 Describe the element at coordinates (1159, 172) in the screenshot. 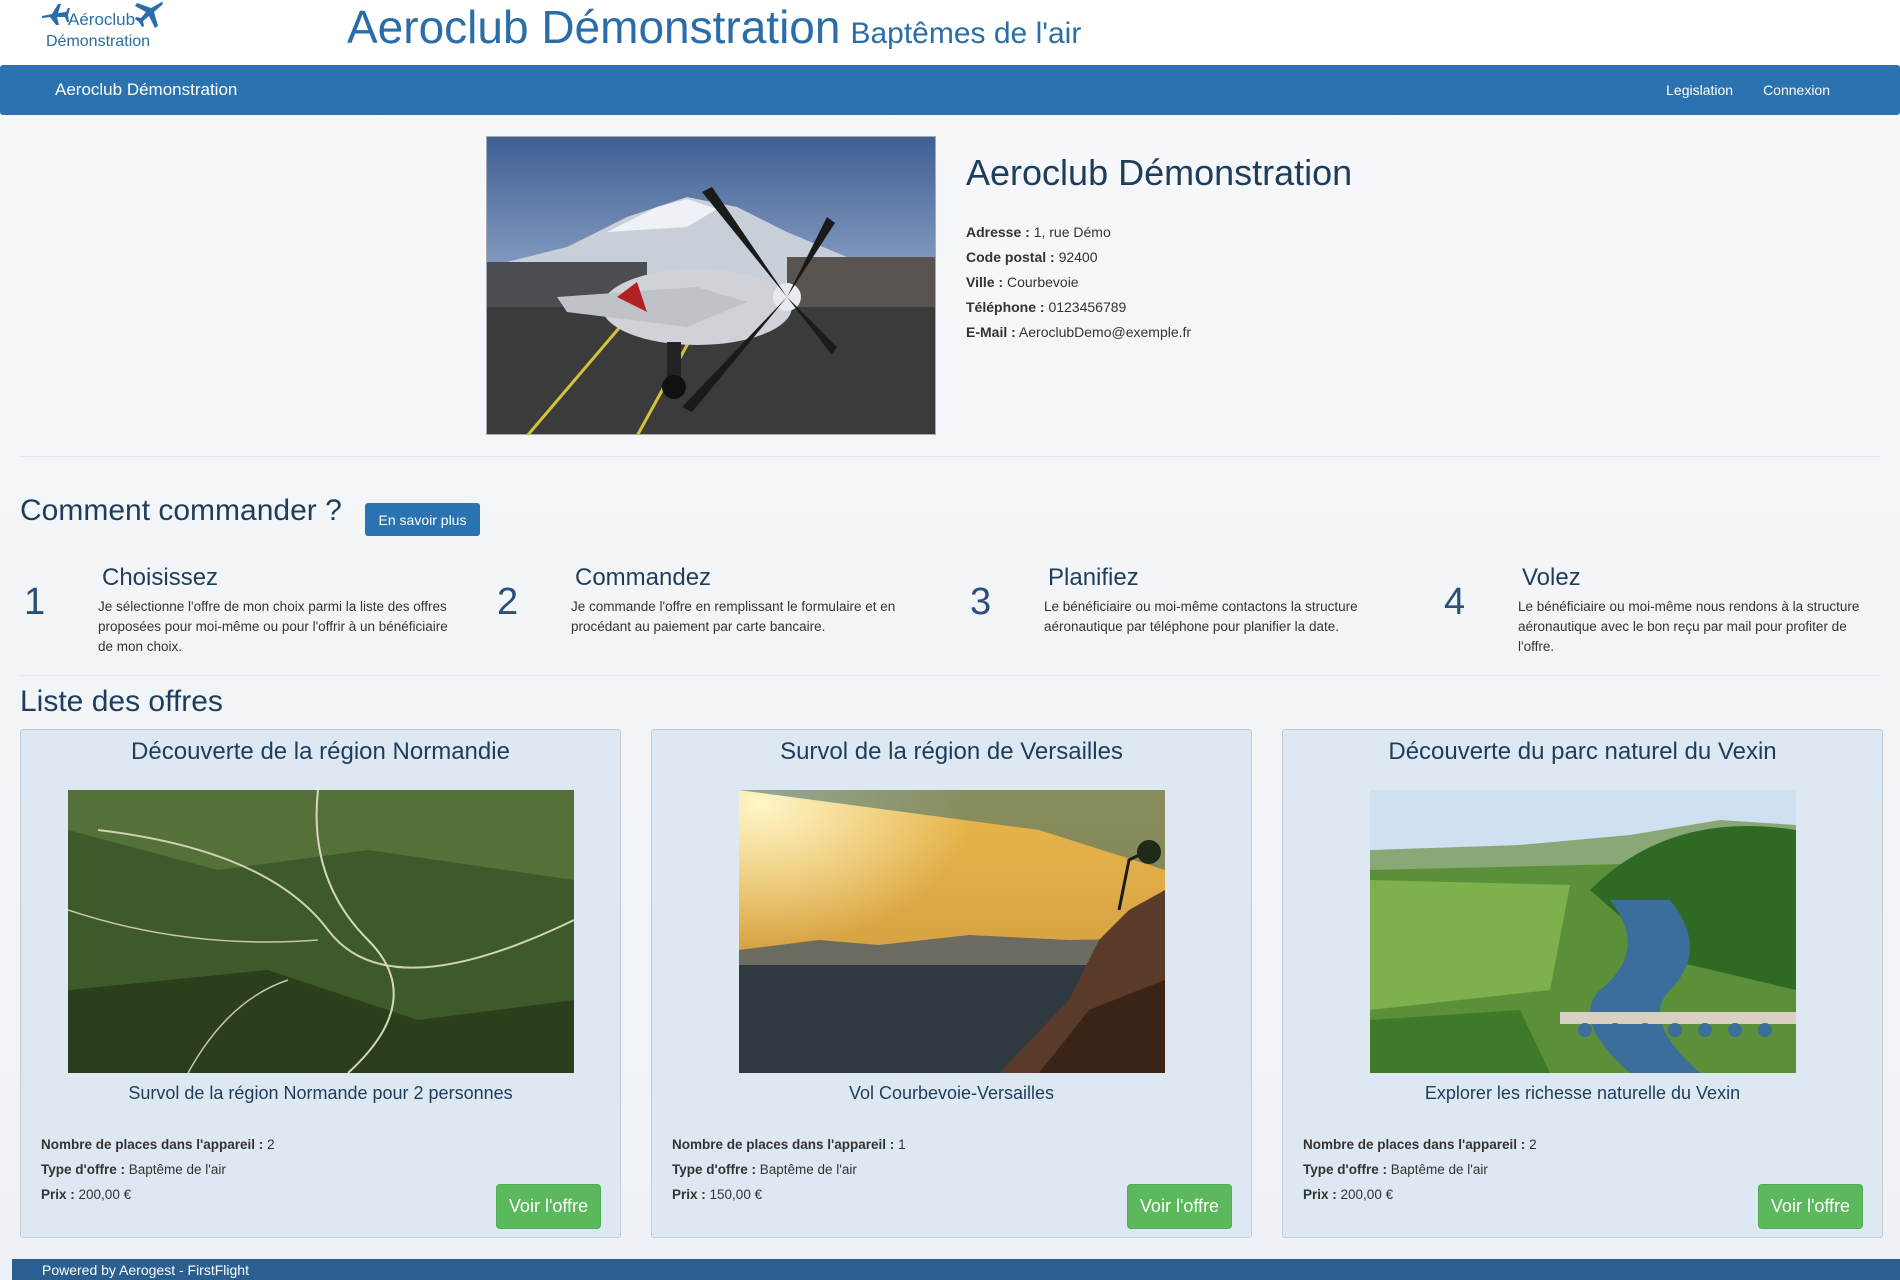

I see `club-name: Aeroclub Démonstration` at that location.